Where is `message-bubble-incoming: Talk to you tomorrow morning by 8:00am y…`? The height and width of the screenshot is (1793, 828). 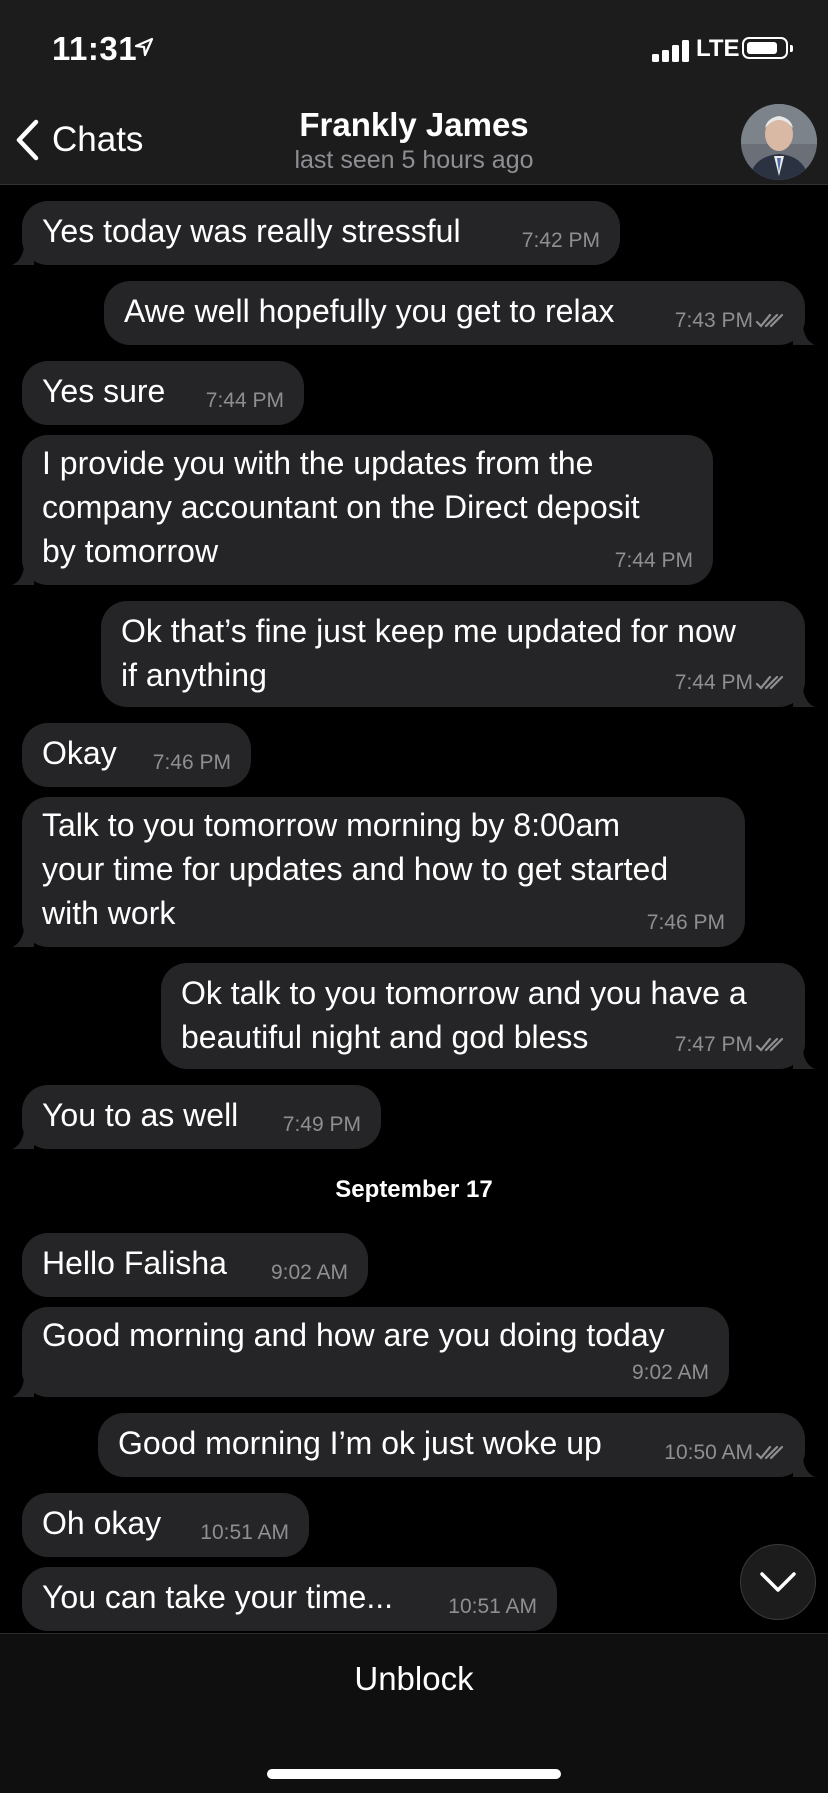
message-bubble-incoming: Talk to you tomorrow morning by 8:00am y… is located at coordinates (378, 872).